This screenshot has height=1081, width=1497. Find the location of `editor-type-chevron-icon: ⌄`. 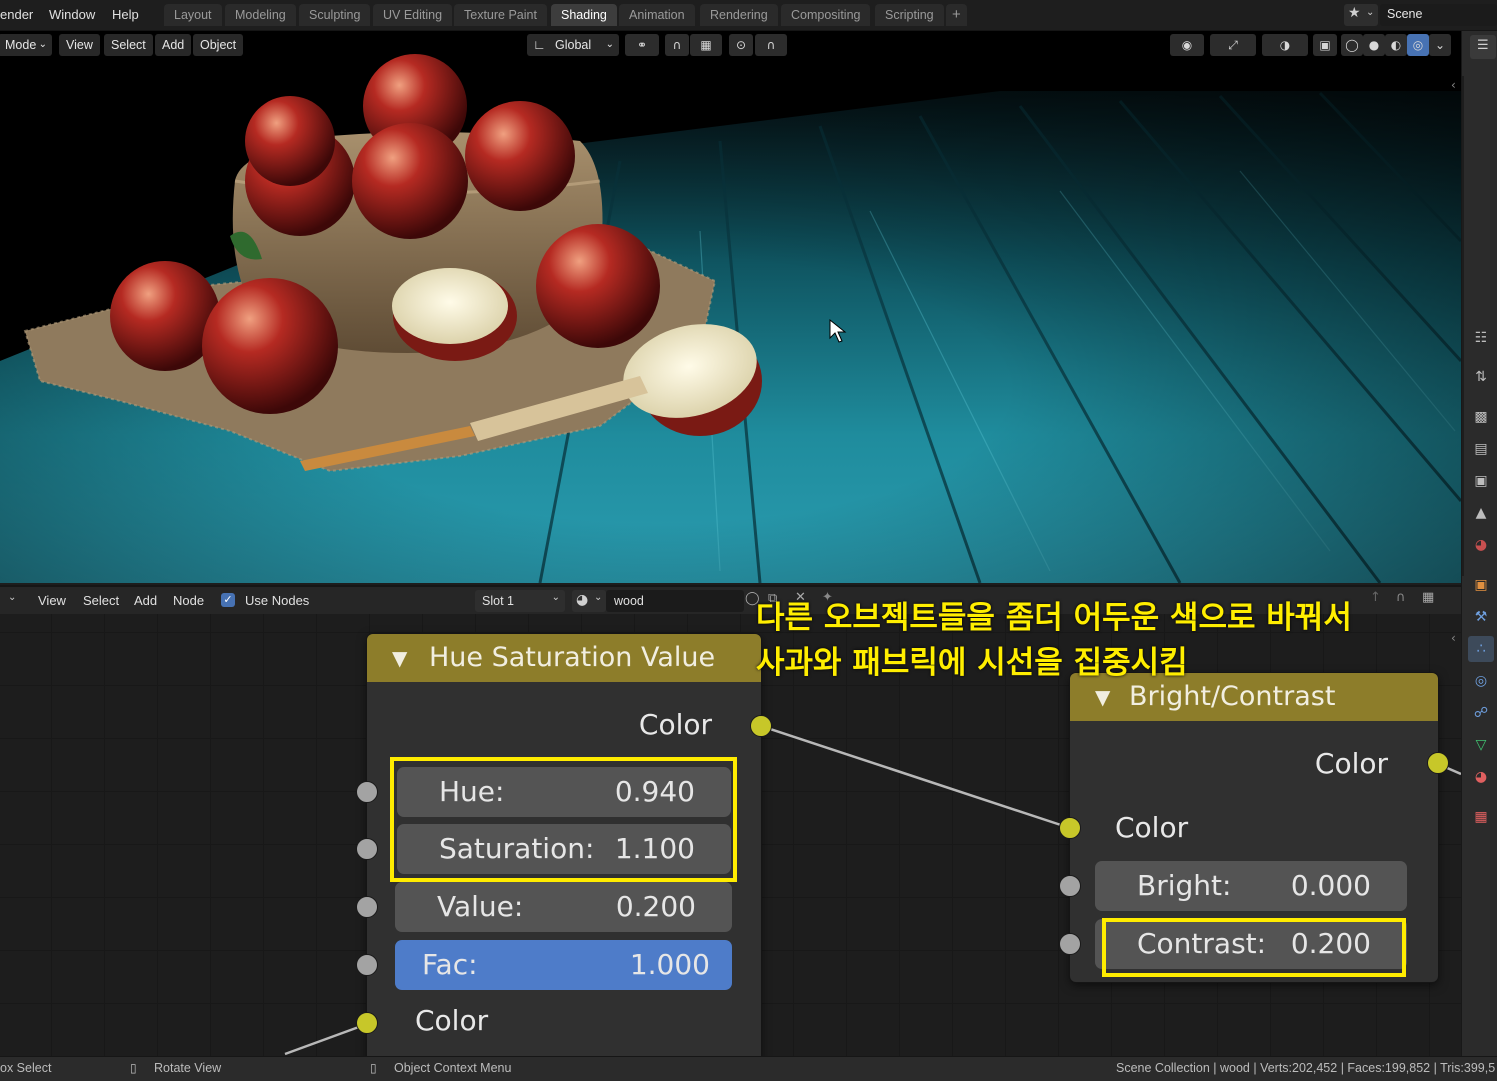

editor-type-chevron-icon: ⌄ is located at coordinates (12, 597).